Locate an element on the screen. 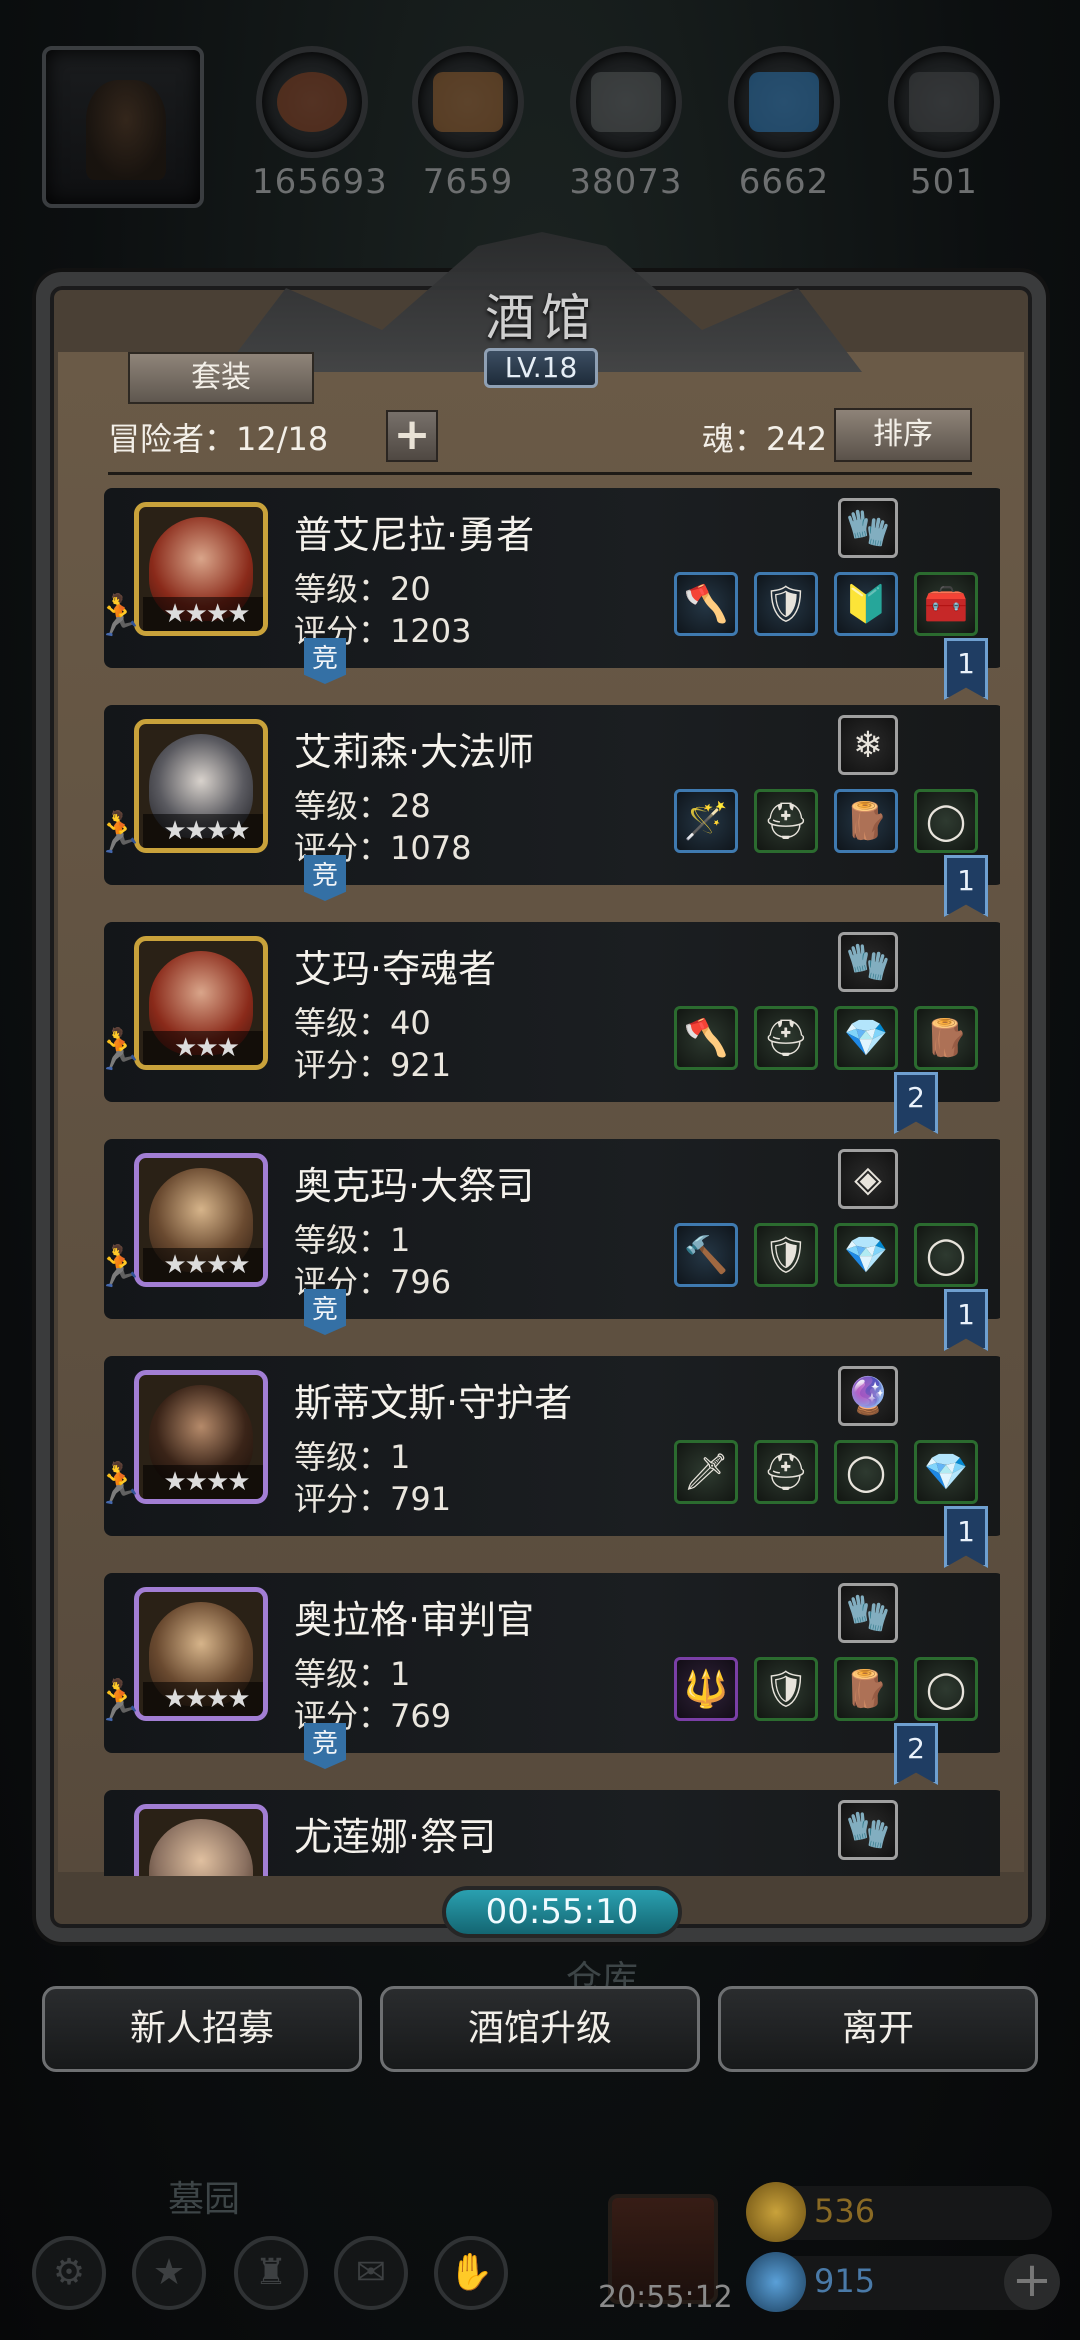 Image resolution: width=1080 pixels, height=2340 pixels. resource-wood: 7659 is located at coordinates (468, 126).